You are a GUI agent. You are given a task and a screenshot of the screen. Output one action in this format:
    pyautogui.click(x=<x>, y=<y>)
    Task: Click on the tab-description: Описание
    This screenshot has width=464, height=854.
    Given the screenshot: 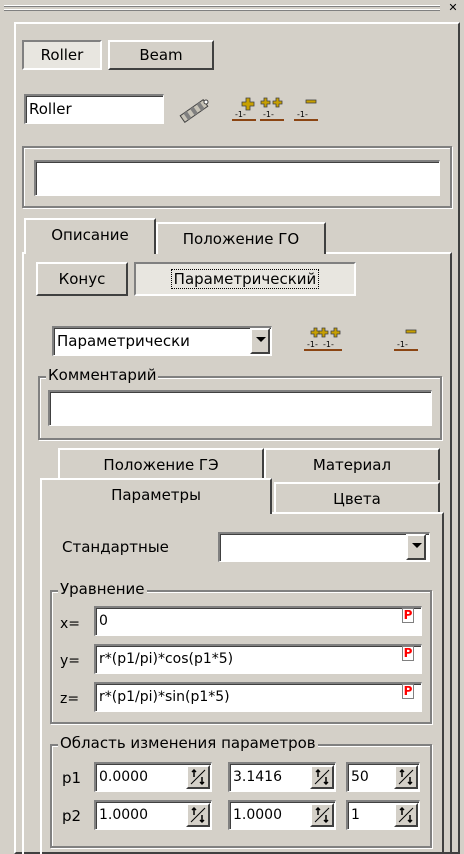 What is the action you would take?
    pyautogui.click(x=90, y=236)
    